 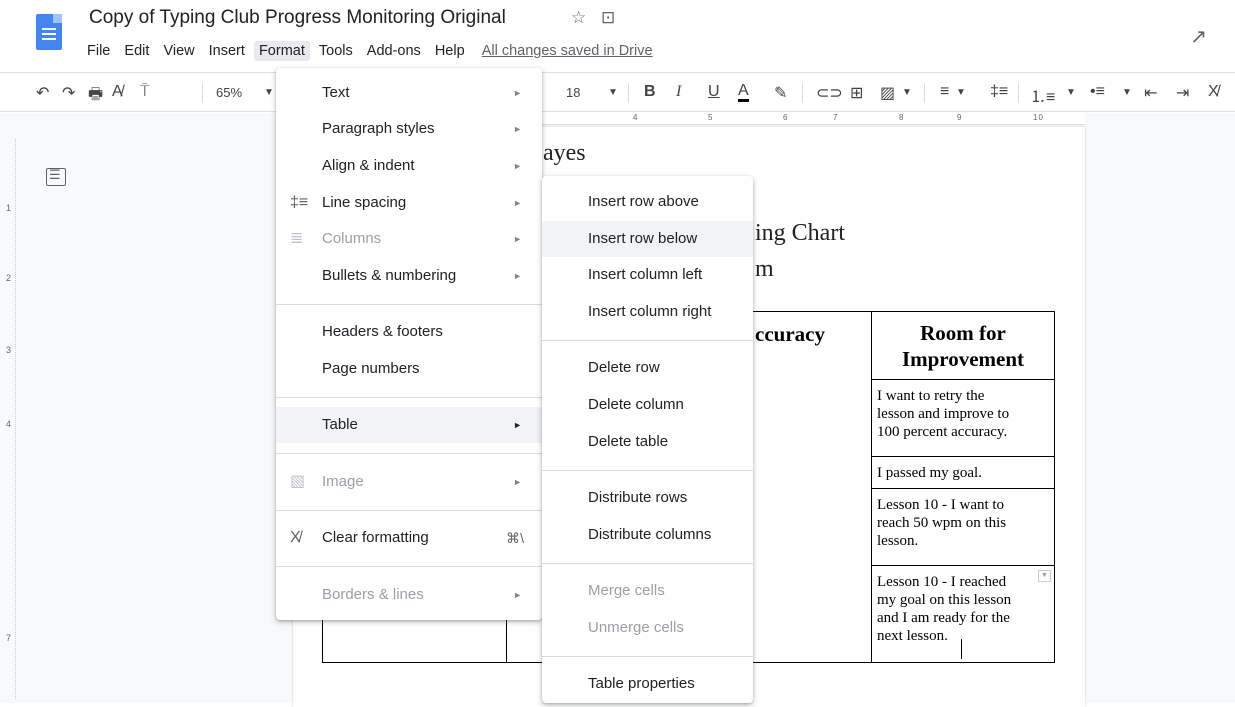 I want to click on table-insert-row-below: Insert row below, so click(x=647, y=239).